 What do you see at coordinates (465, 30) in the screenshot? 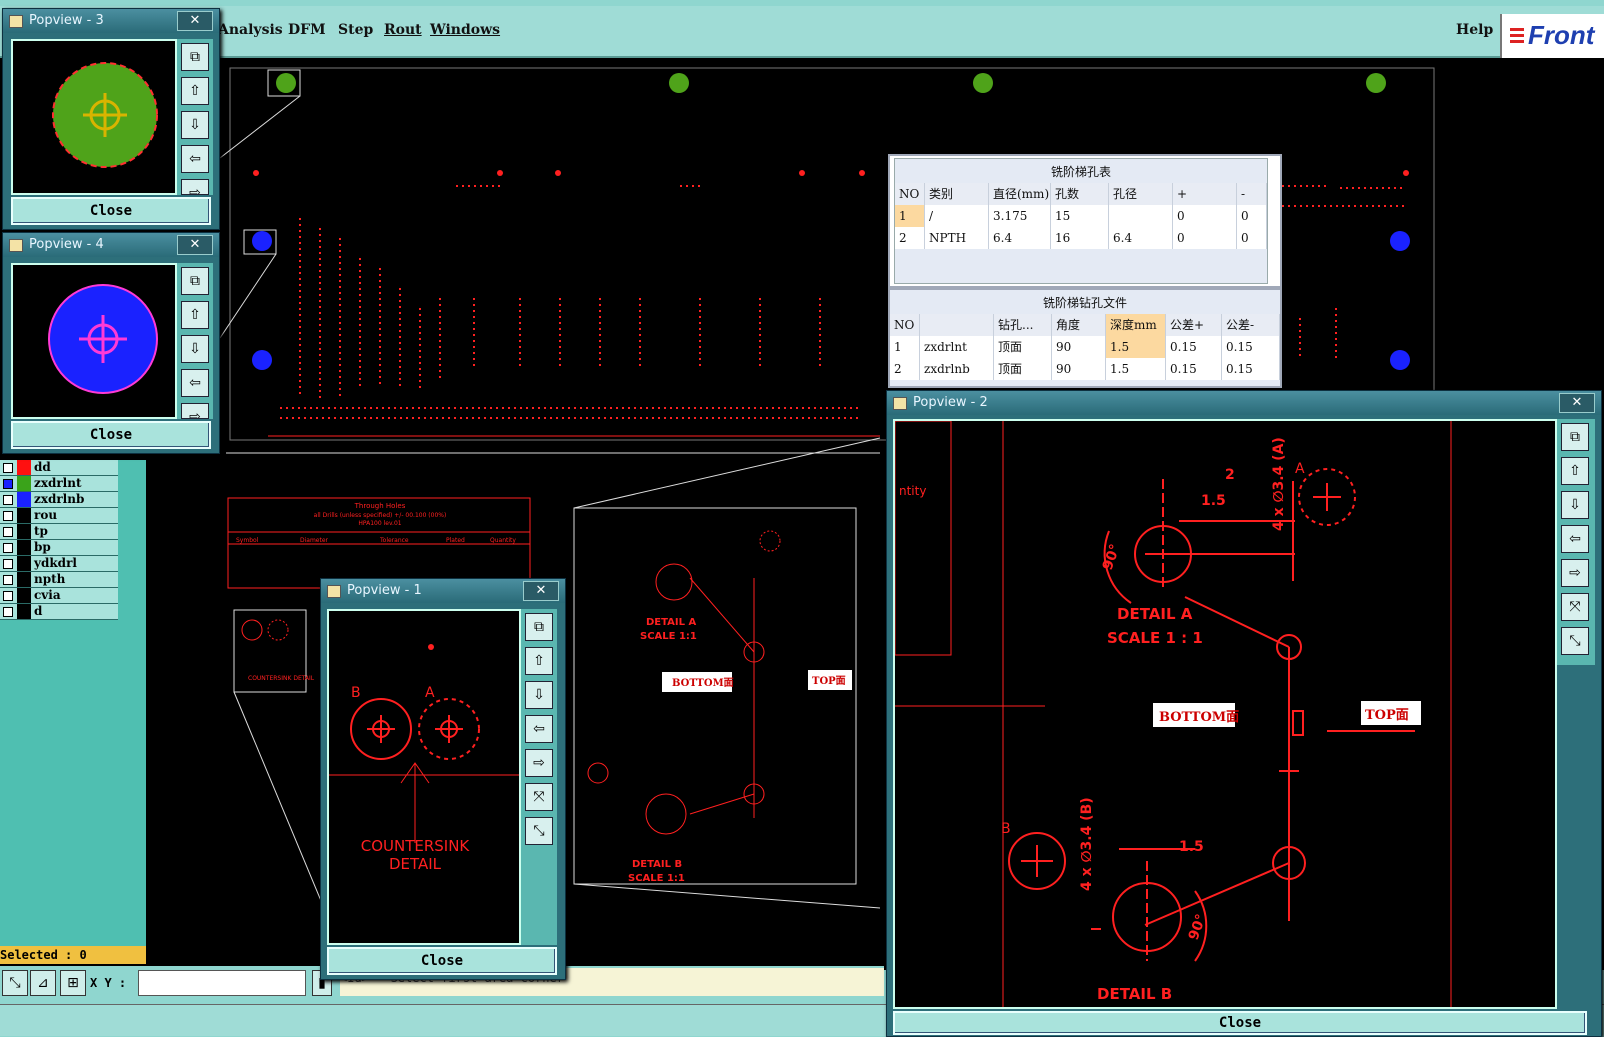
I see `menu-windows: Windows` at bounding box center [465, 30].